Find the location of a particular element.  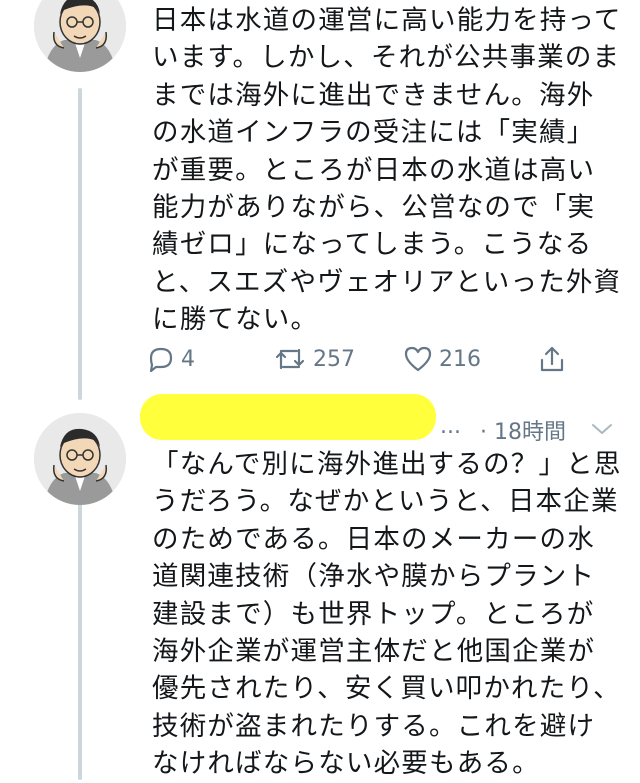

timestamp: · 18時間 is located at coordinates (523, 430).